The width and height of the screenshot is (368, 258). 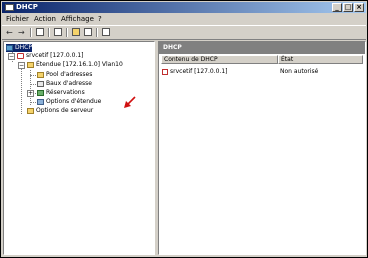 I want to click on menu-bar: Fichier Action Affichage ?, so click(x=184, y=19).